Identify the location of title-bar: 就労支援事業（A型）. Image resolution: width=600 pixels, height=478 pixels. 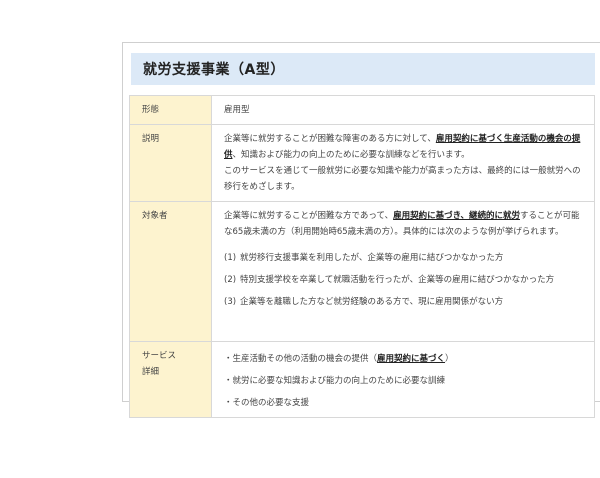
(363, 69).